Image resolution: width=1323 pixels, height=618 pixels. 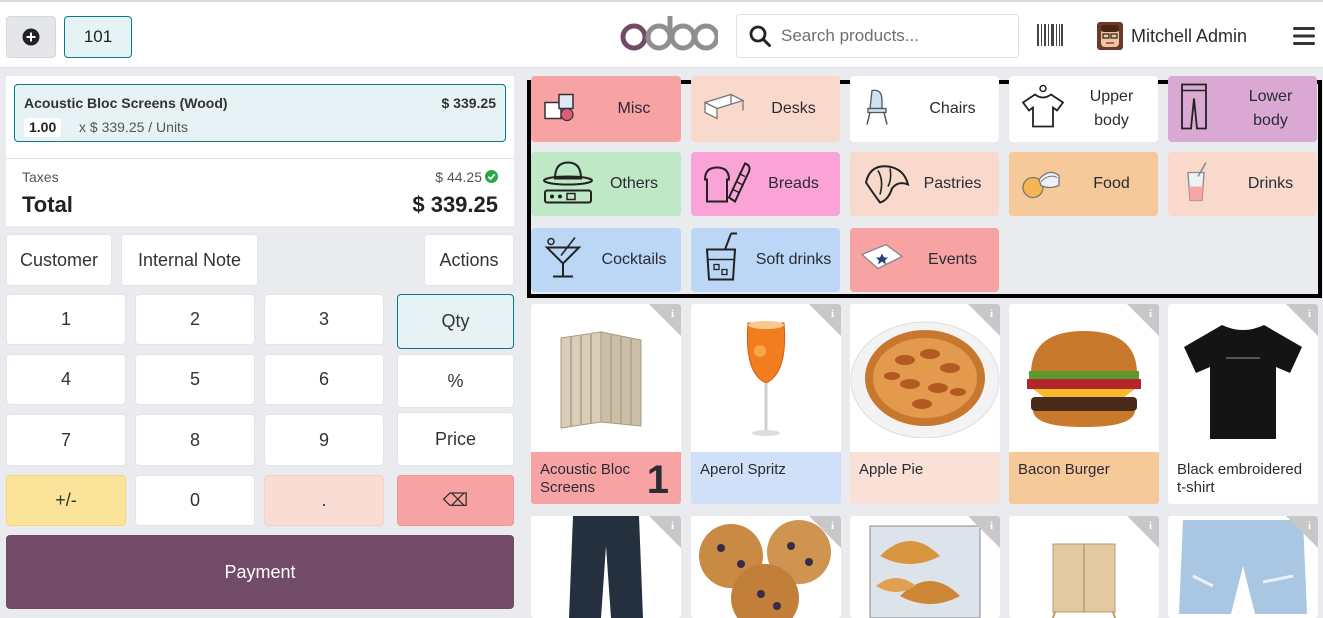 I want to click on product-card-jeans: i, so click(x=606, y=567).